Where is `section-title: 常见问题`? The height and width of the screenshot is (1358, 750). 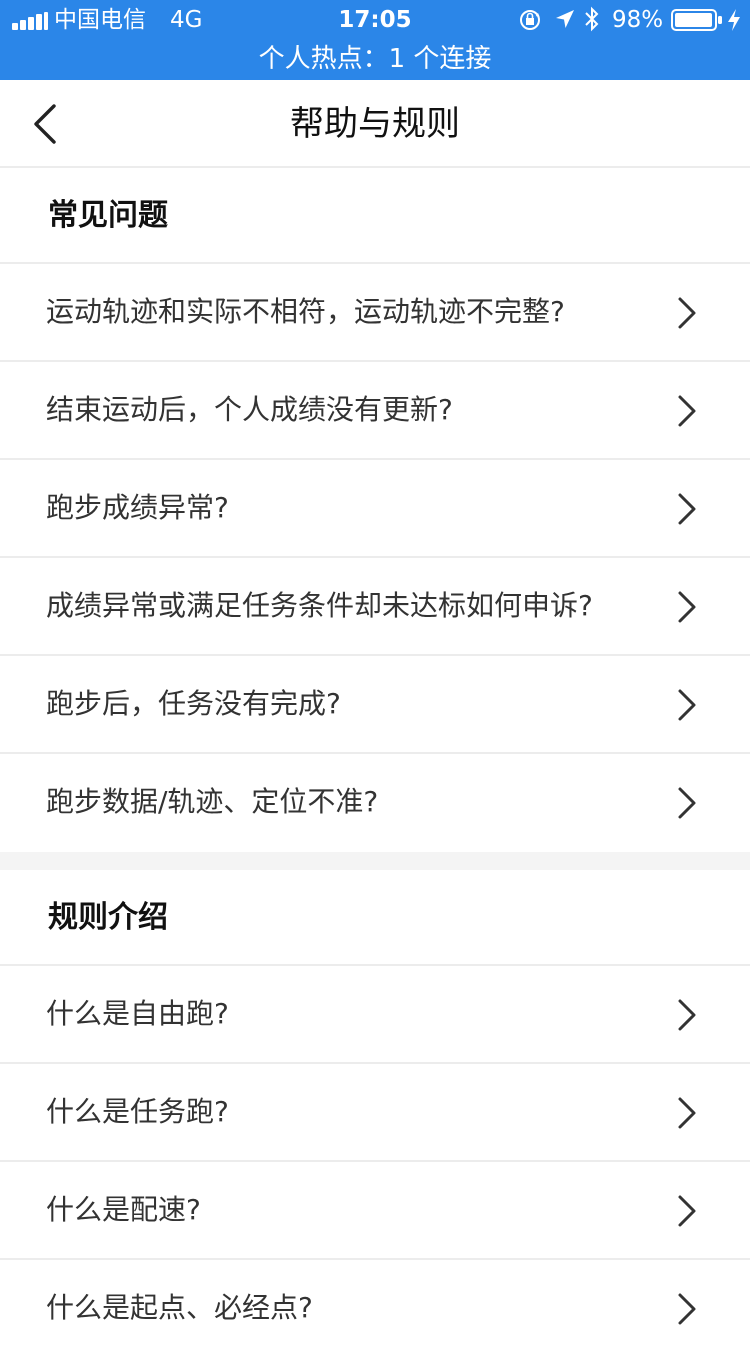
section-title: 常见问题 is located at coordinates (108, 215).